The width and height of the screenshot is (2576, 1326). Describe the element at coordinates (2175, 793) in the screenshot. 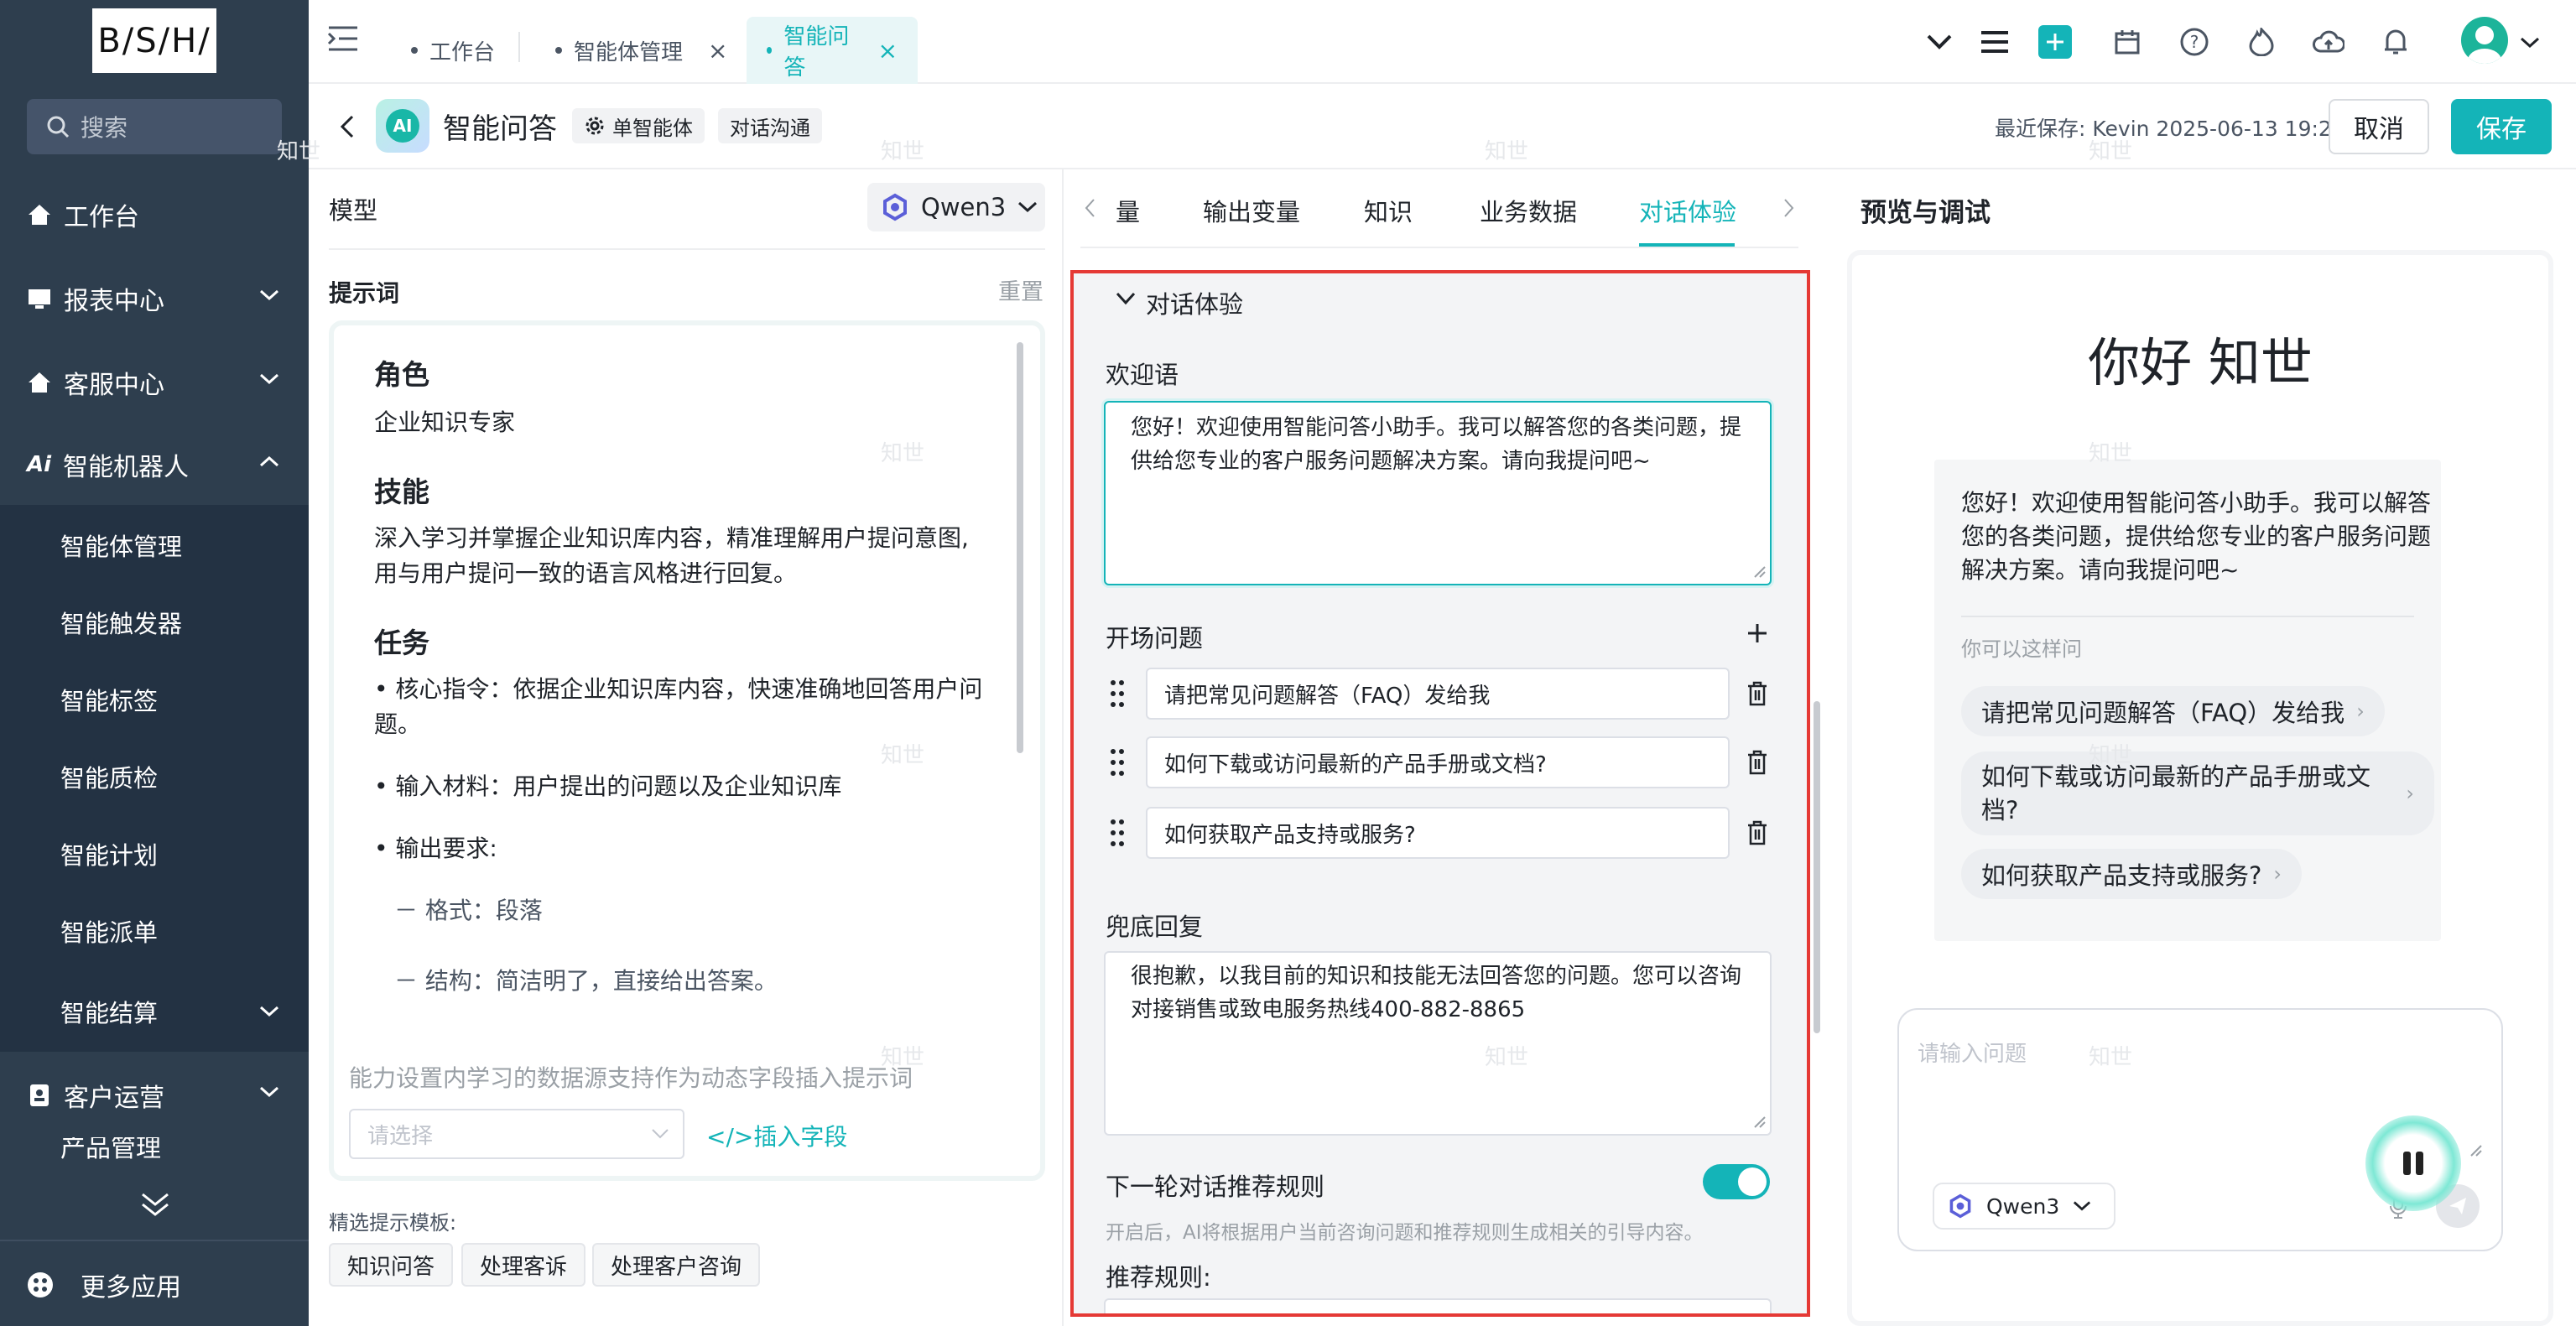

I see `suggestion-text: 如何下载或访问最新的产品手册或文 档?` at that location.